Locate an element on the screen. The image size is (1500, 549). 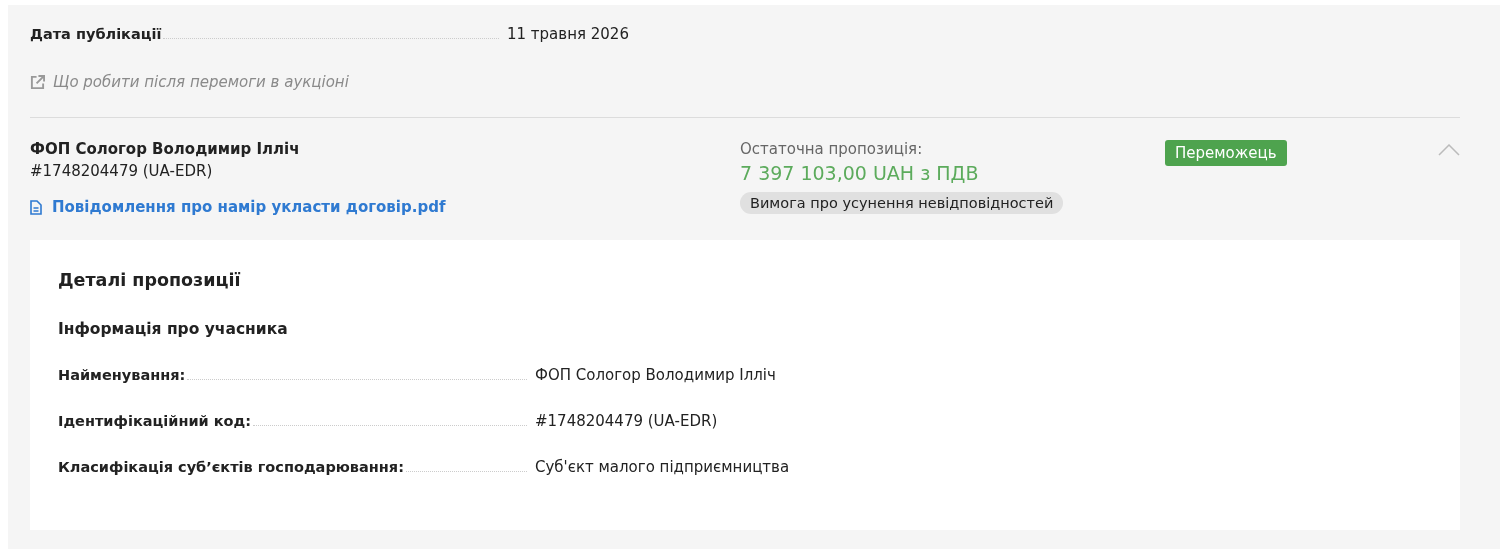
document-icon is located at coordinates (36, 207).